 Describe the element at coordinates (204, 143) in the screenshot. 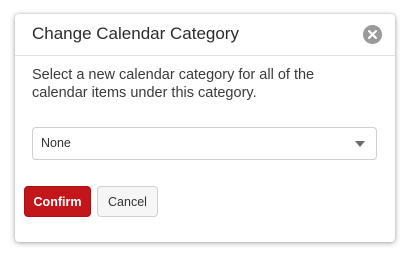

I see `category-select: None` at that location.